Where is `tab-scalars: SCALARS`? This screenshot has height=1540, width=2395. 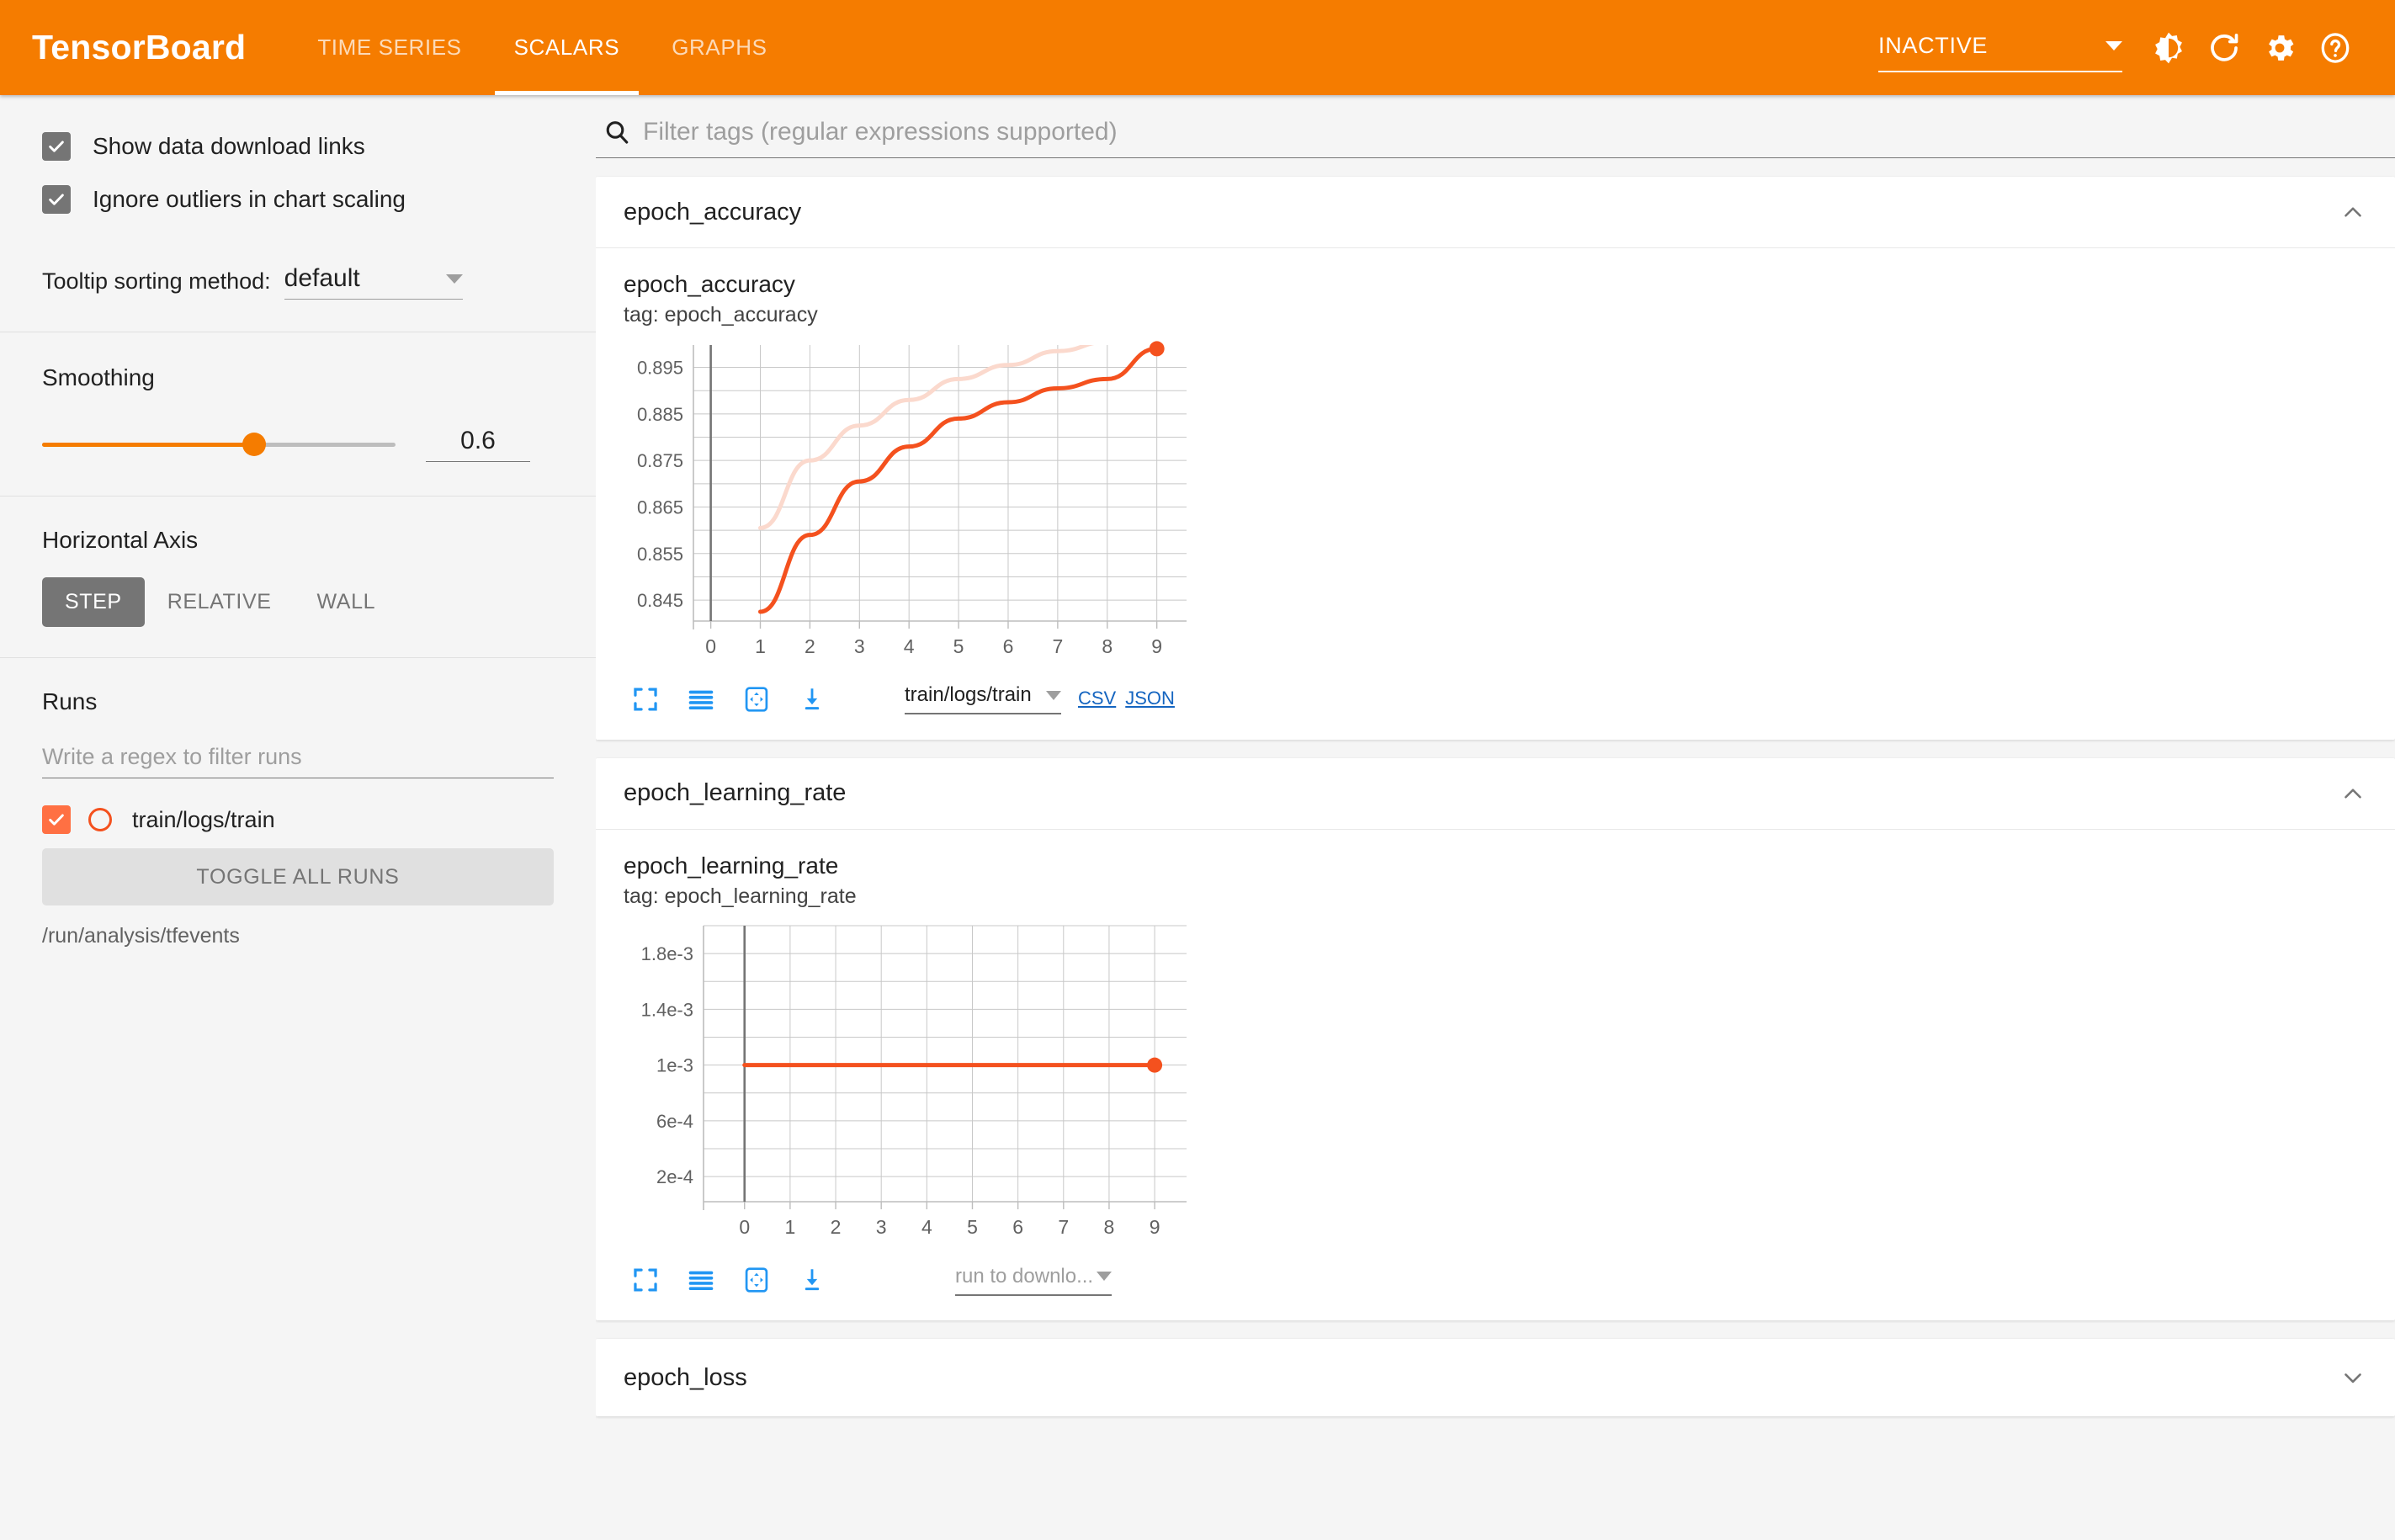
tab-scalars: SCALARS is located at coordinates (567, 47).